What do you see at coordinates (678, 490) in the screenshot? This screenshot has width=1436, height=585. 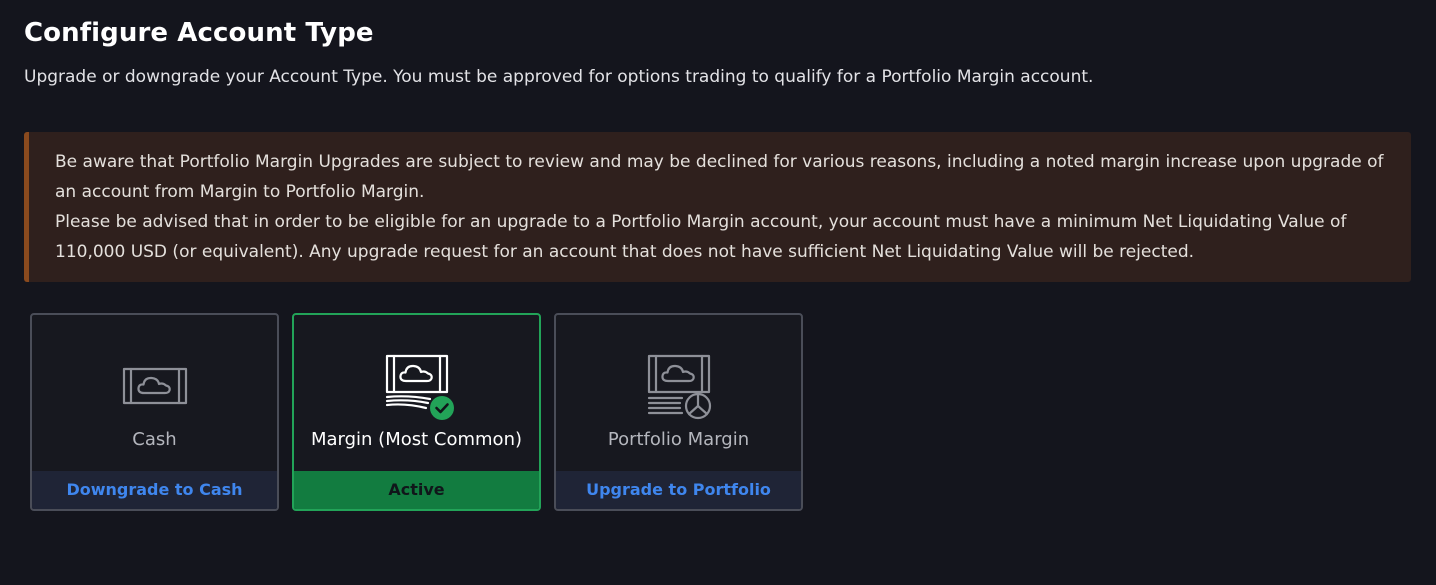 I see `upgrade-to-portfolio-margin-button: Upgrade to Portfolio Margin` at bounding box center [678, 490].